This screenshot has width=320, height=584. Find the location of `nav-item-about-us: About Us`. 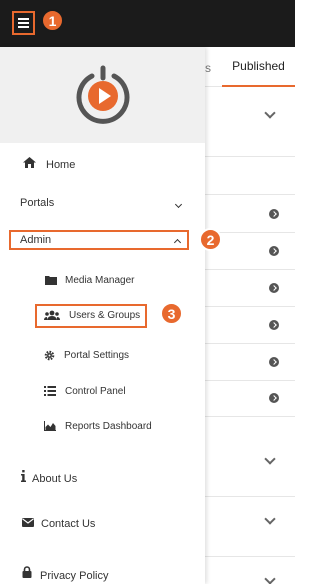

nav-item-about-us: About Us is located at coordinates (102, 480).